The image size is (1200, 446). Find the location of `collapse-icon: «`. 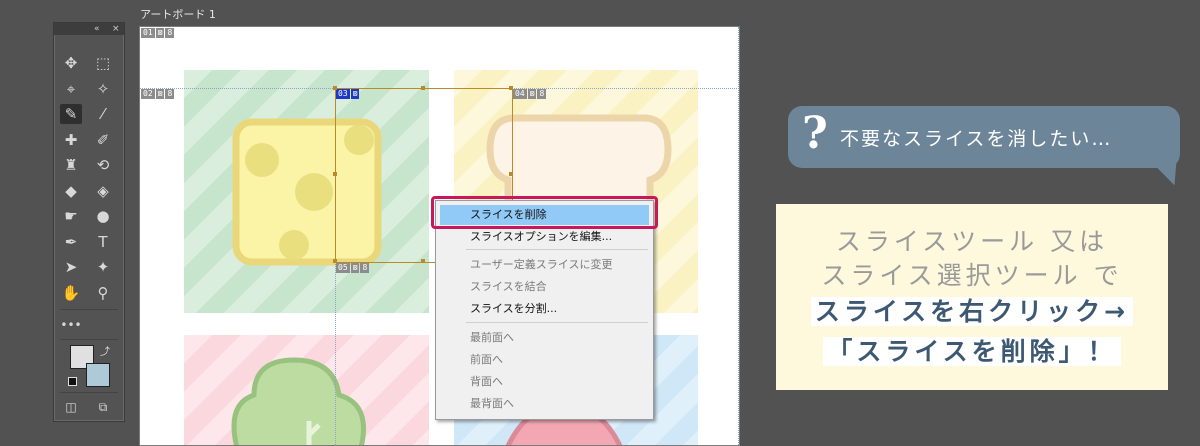

collapse-icon: « is located at coordinates (97, 29).